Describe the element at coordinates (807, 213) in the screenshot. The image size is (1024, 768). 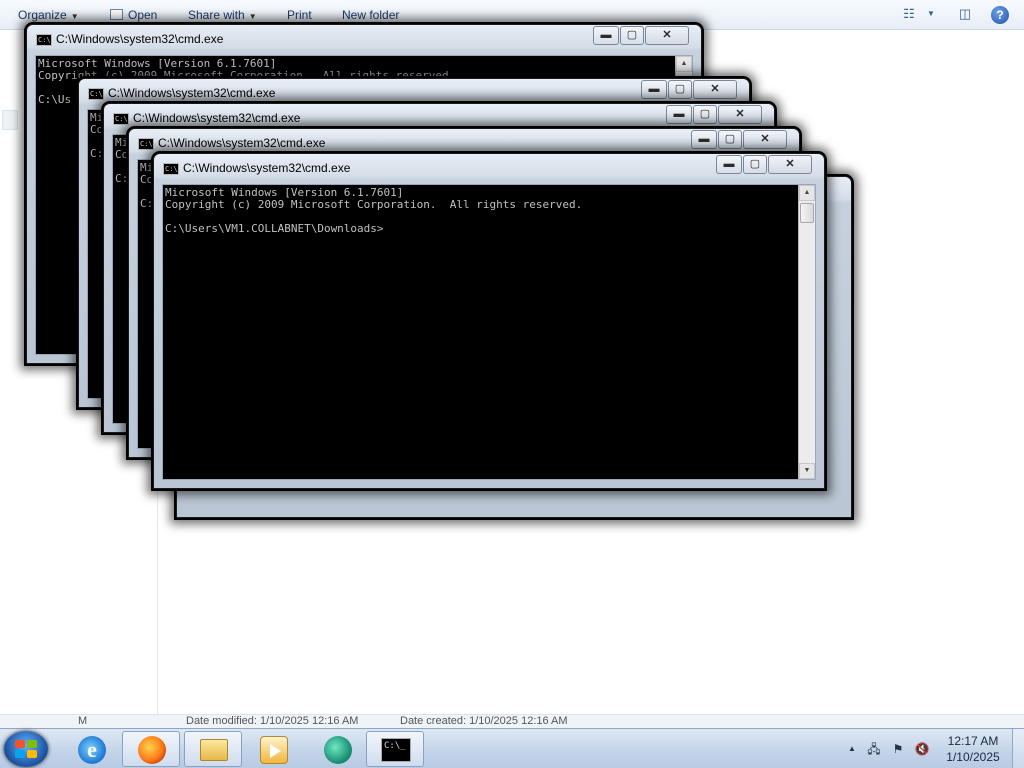
I see `scroll-thumb` at that location.